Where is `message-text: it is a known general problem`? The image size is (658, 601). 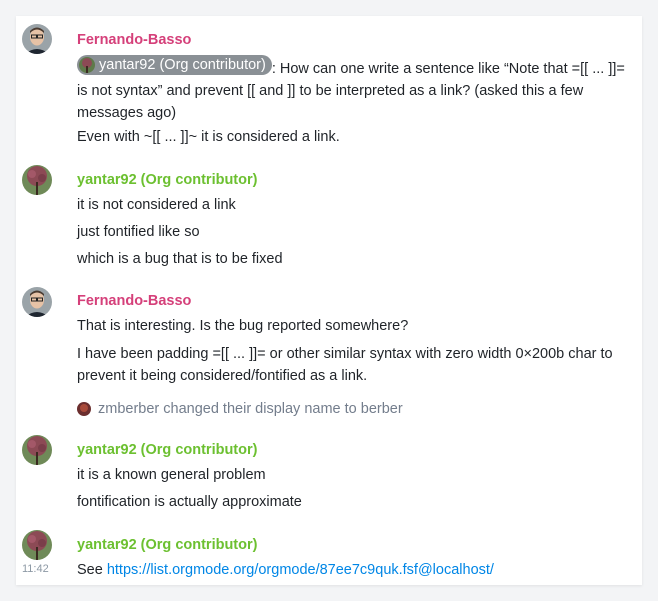
message-text: it is a known general problem is located at coordinates (171, 475).